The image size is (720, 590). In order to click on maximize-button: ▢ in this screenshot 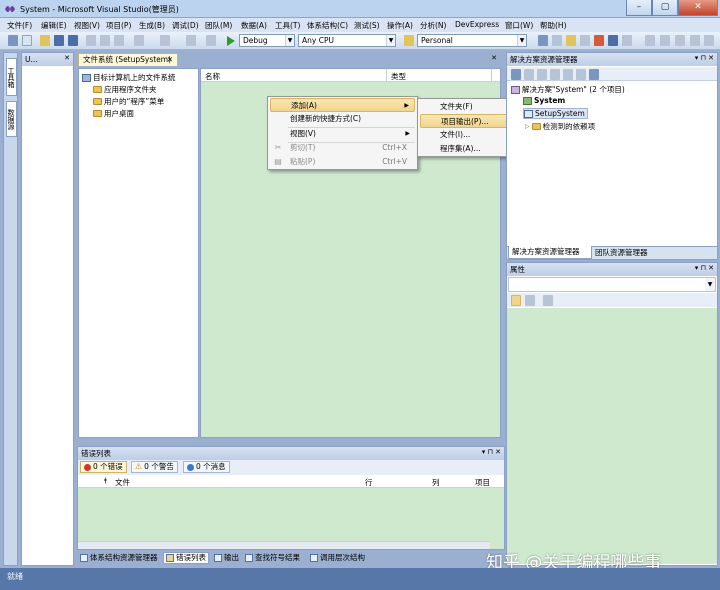, I will do `click(665, 8)`.